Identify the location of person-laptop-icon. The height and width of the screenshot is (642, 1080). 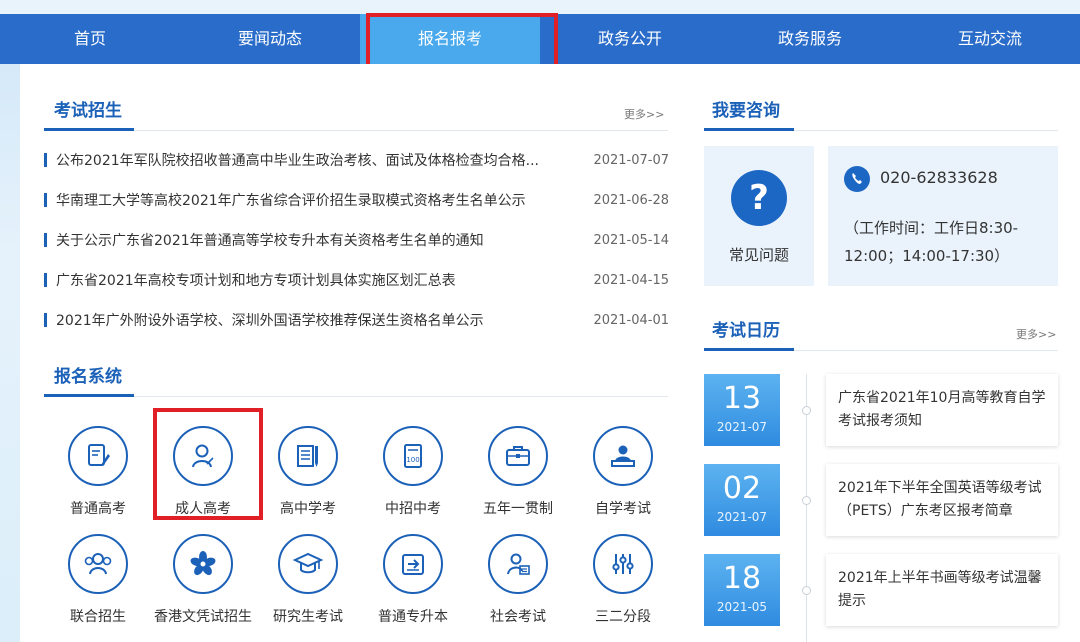
(623, 456).